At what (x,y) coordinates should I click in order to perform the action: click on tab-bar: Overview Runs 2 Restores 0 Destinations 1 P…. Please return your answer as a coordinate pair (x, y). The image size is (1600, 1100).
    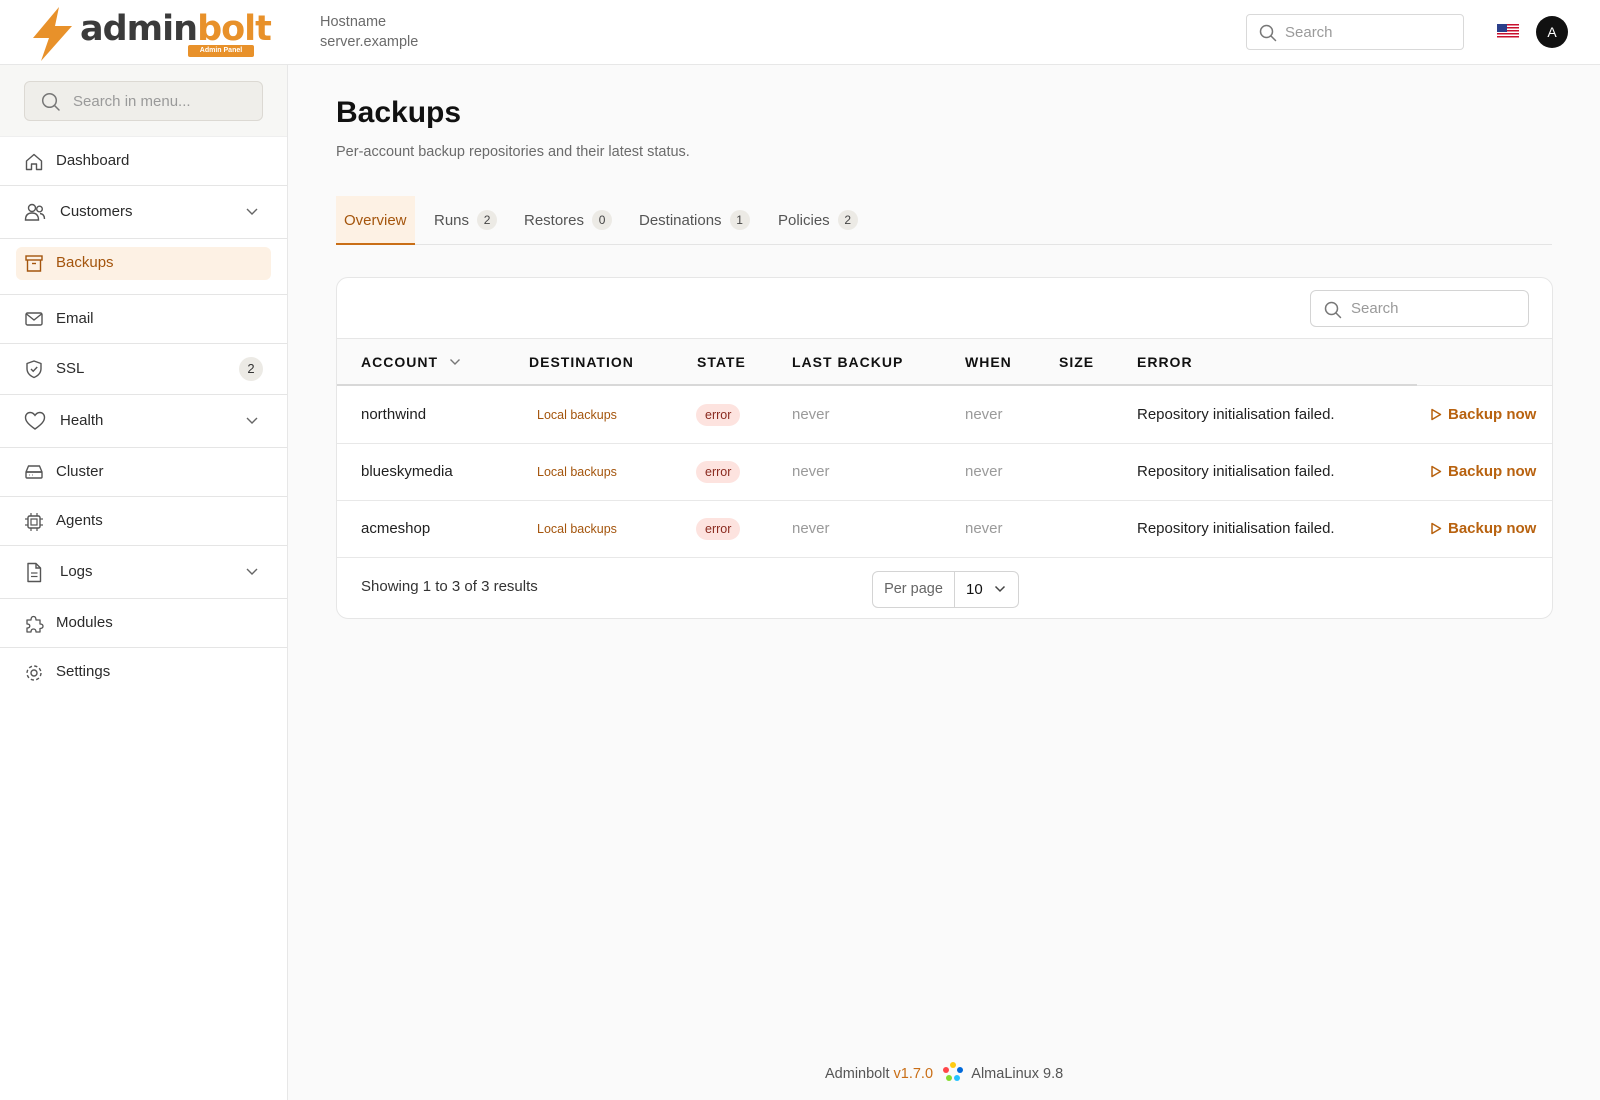
    Looking at the image, I should click on (944, 220).